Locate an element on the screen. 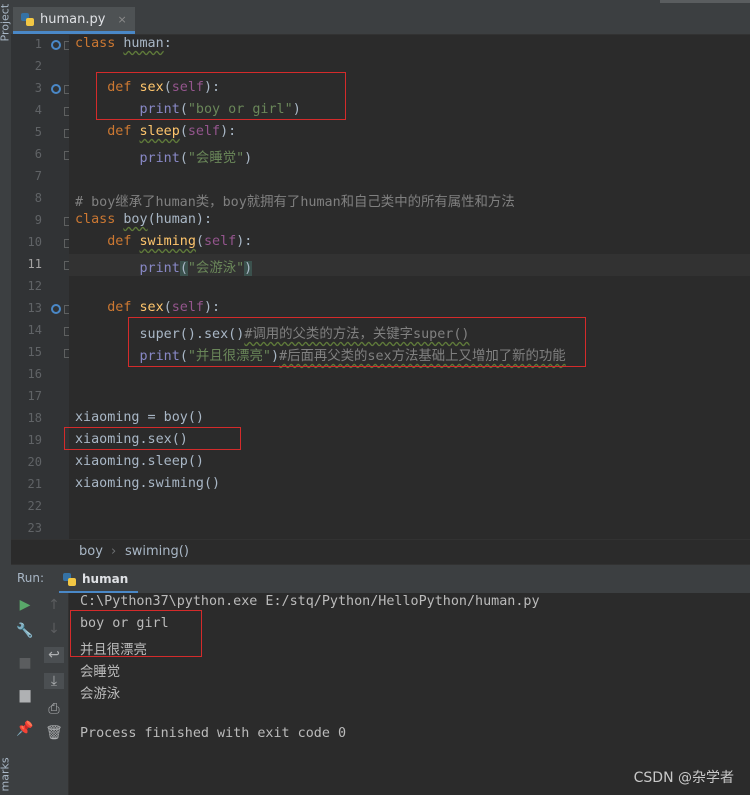  down-arrow-icon: ↓ is located at coordinates (54, 629).